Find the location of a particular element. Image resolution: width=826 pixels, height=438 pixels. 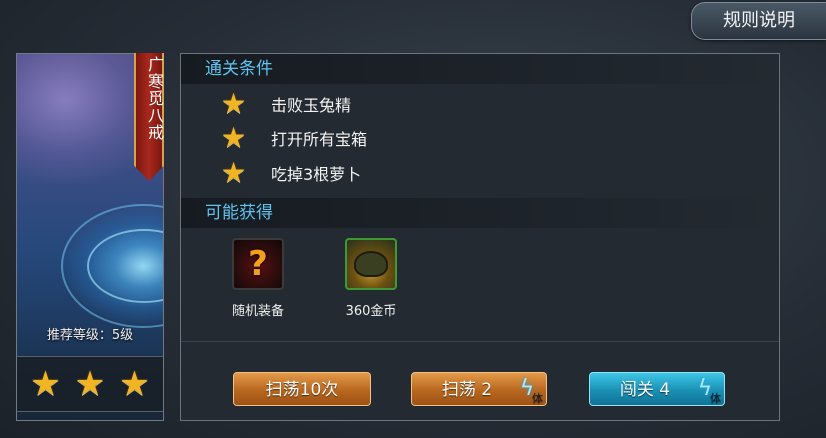

gold-coins-icon is located at coordinates (371, 264).